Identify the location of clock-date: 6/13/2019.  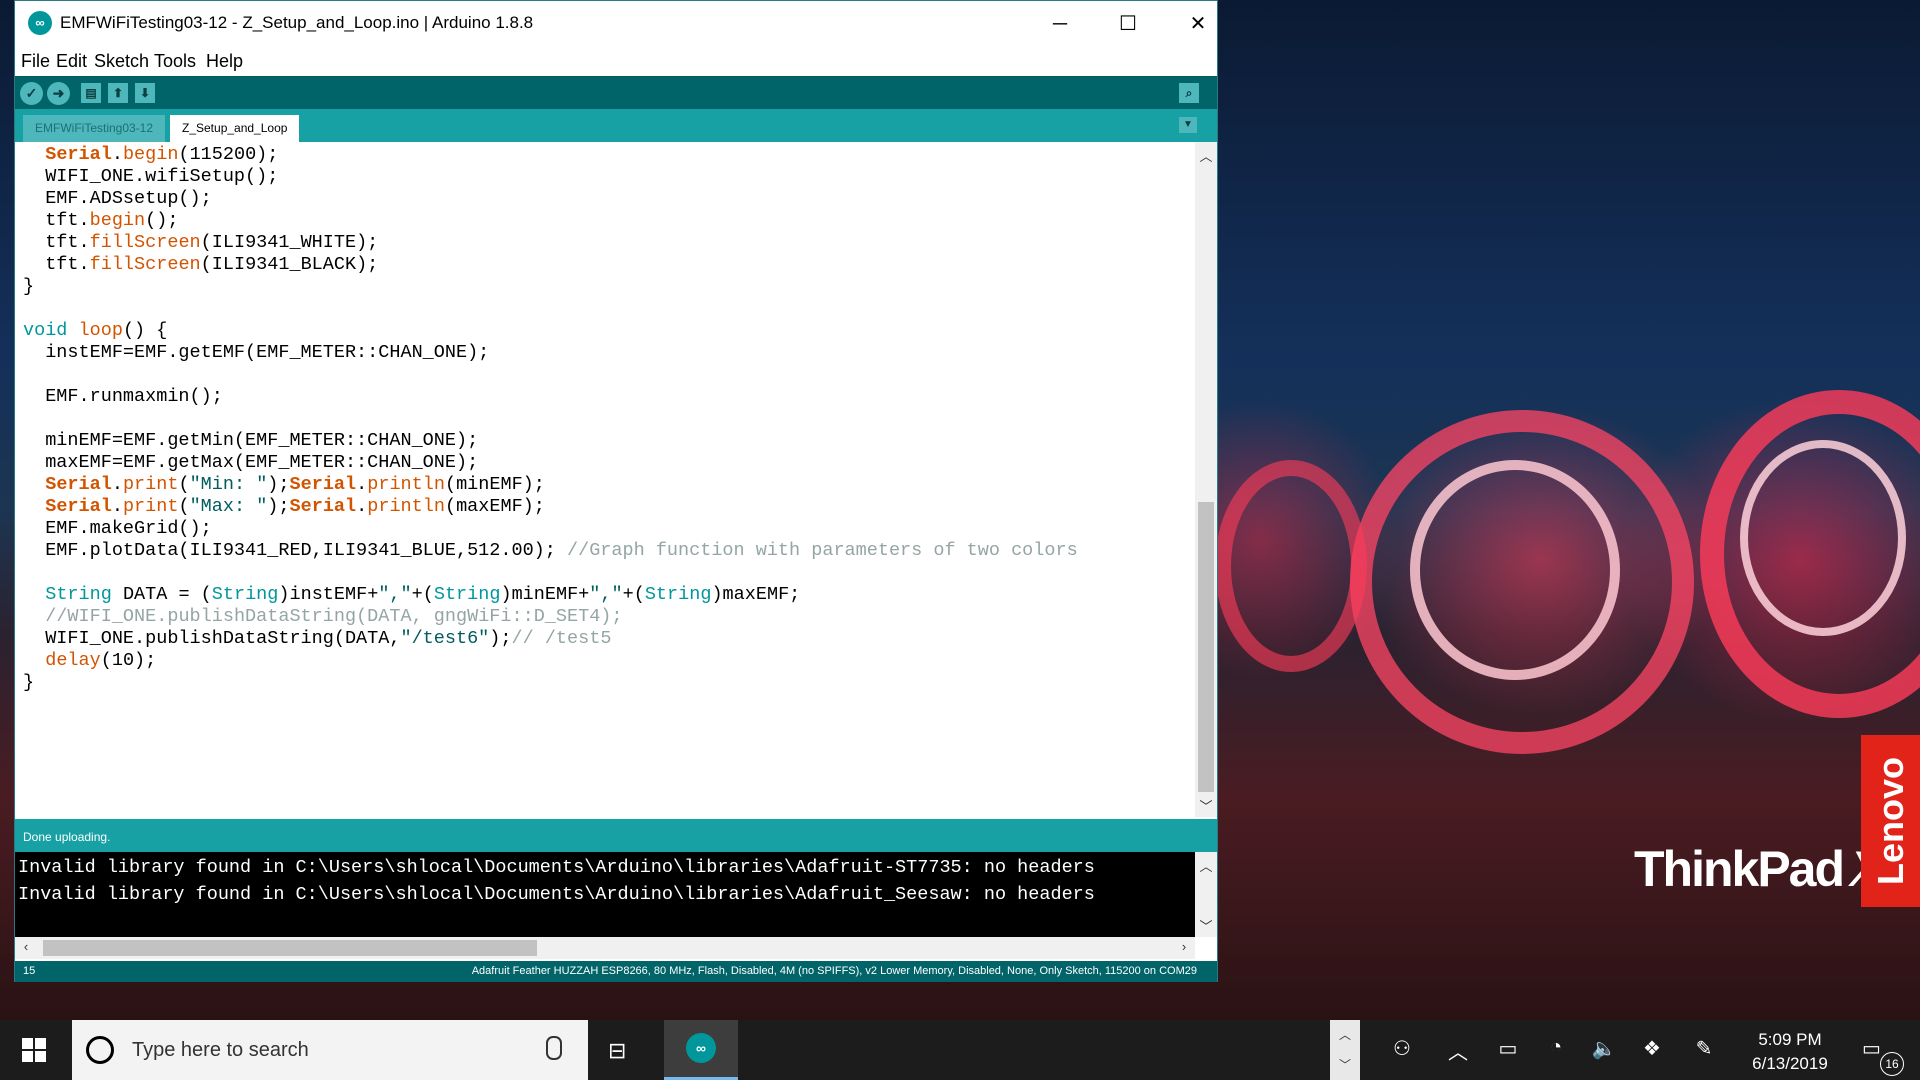
(1790, 1063).